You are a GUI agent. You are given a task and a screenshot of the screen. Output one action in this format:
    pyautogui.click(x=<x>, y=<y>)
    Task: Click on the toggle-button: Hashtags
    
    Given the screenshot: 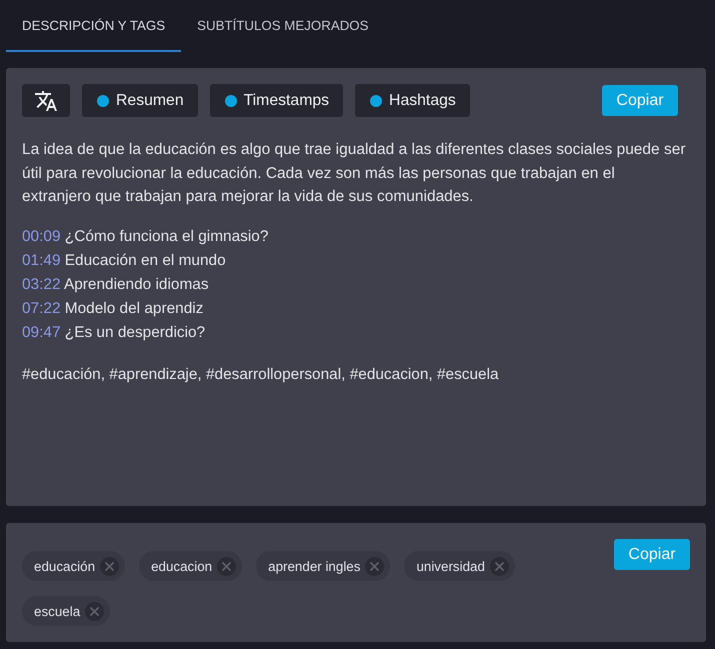 What is the action you would take?
    pyautogui.click(x=412, y=100)
    